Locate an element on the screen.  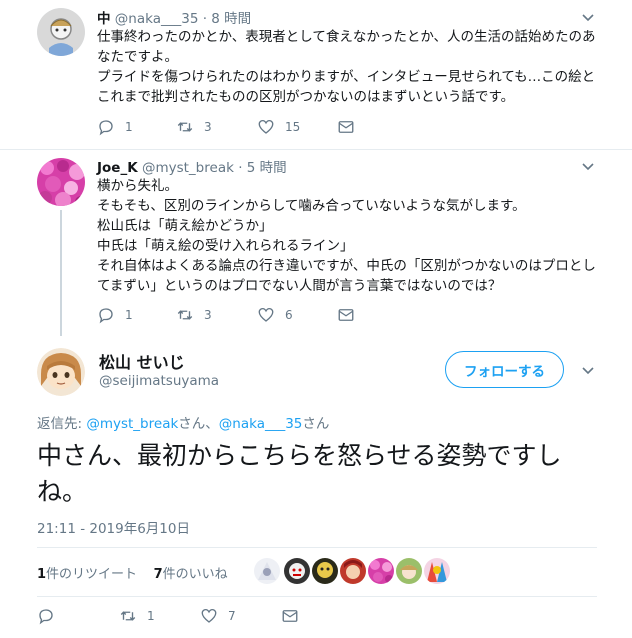
stats-divider-bottom is located at coordinates (317, 596).